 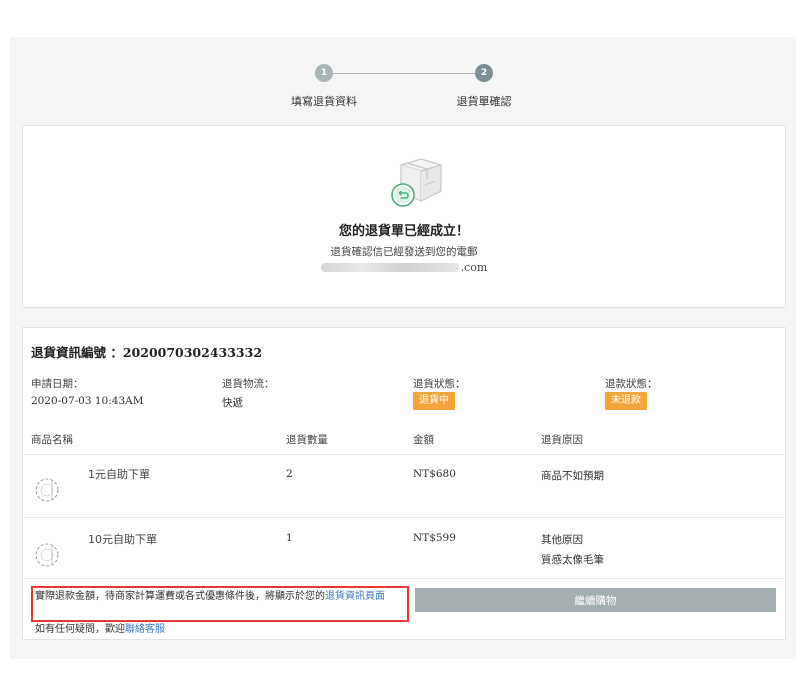 What do you see at coordinates (119, 474) in the screenshot?
I see `product-name: 1元自助下單` at bounding box center [119, 474].